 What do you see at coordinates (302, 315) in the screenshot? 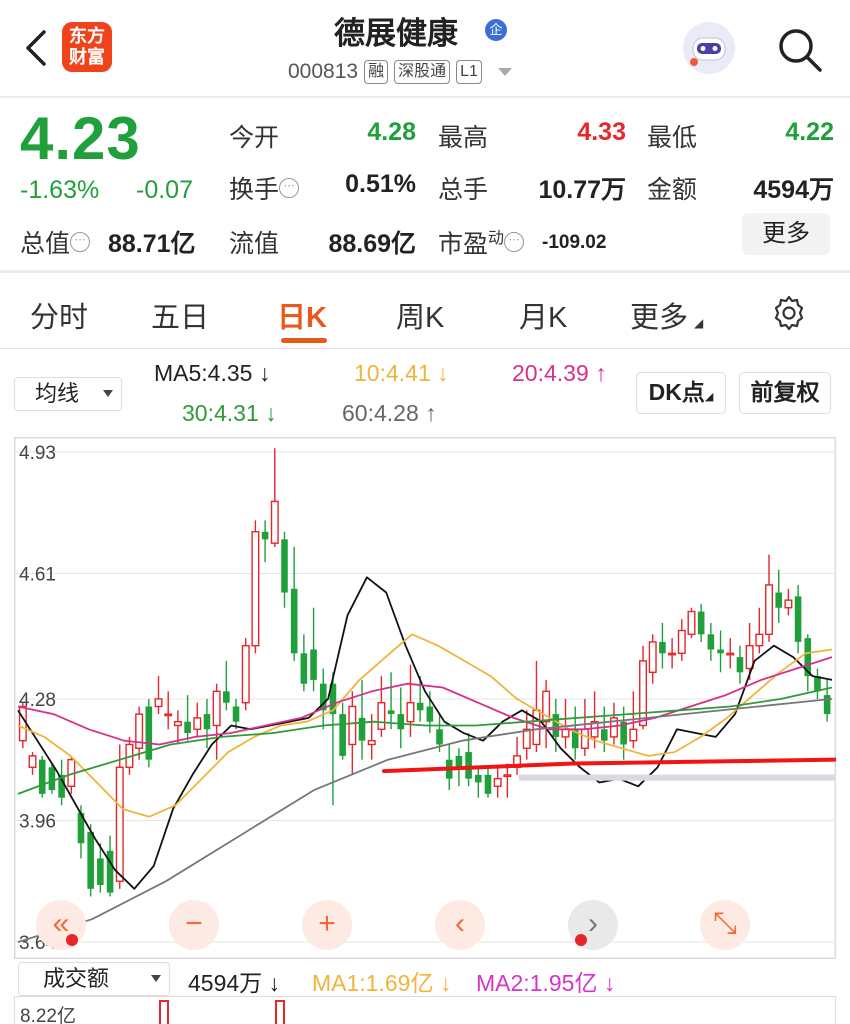
I see `tab-daily-k: 日K` at bounding box center [302, 315].